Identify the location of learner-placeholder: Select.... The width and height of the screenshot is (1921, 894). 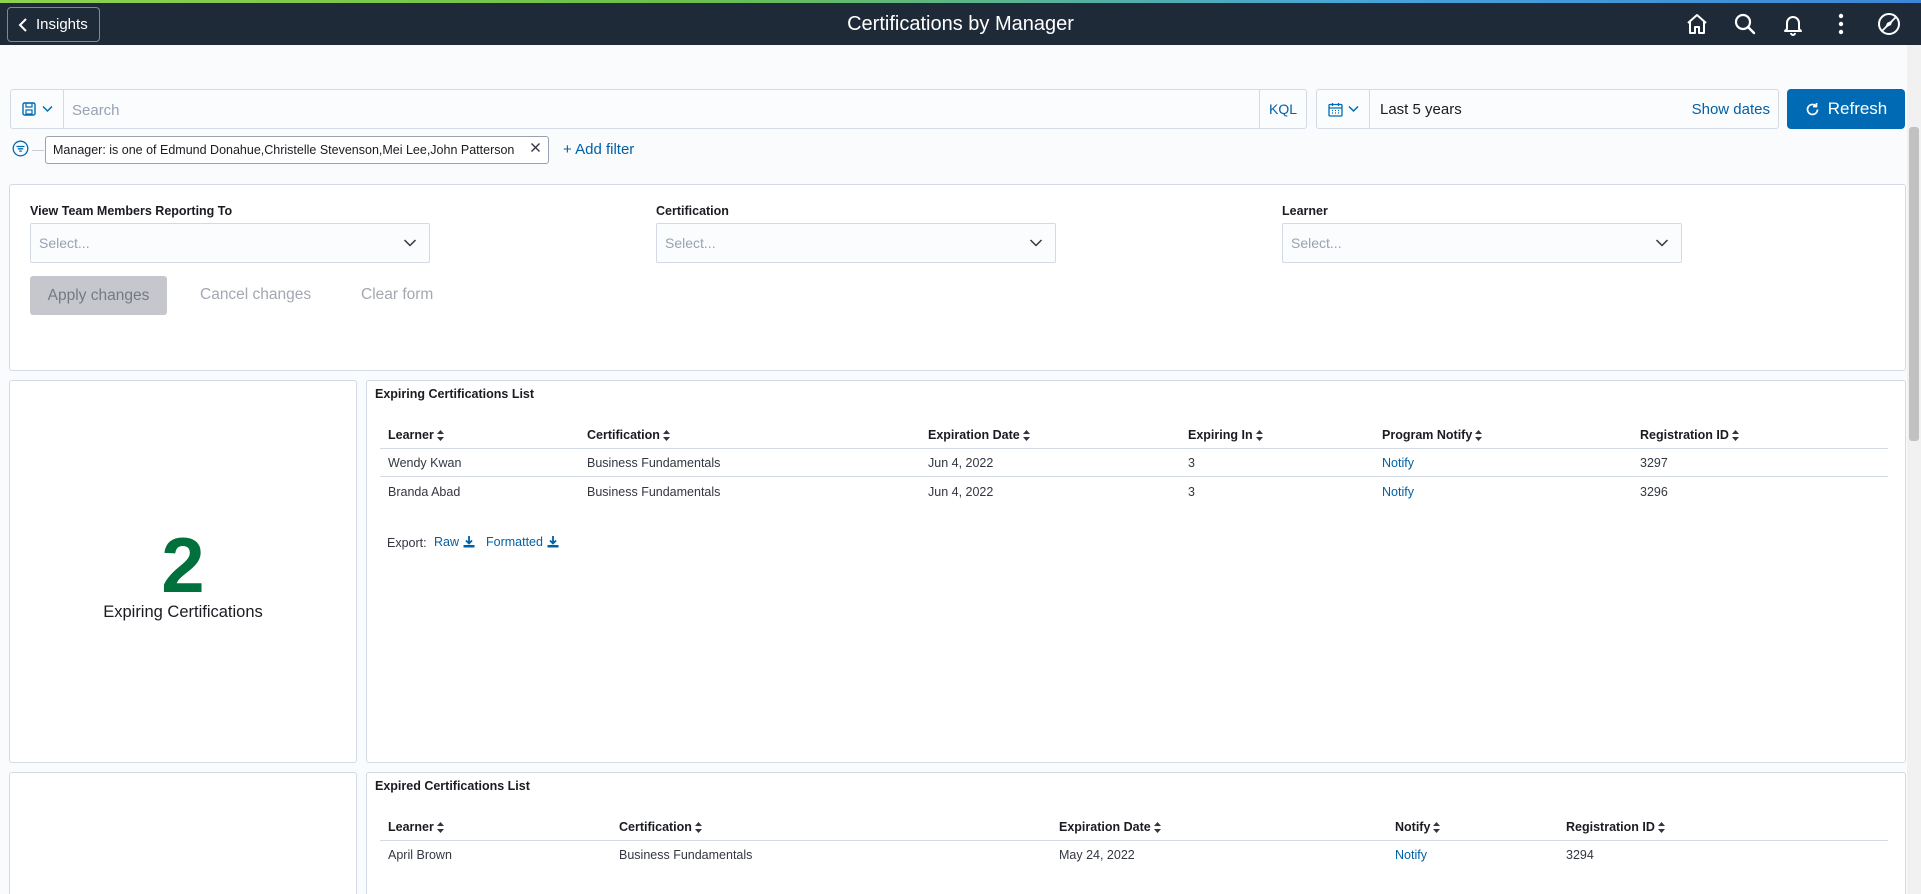
(1316, 243).